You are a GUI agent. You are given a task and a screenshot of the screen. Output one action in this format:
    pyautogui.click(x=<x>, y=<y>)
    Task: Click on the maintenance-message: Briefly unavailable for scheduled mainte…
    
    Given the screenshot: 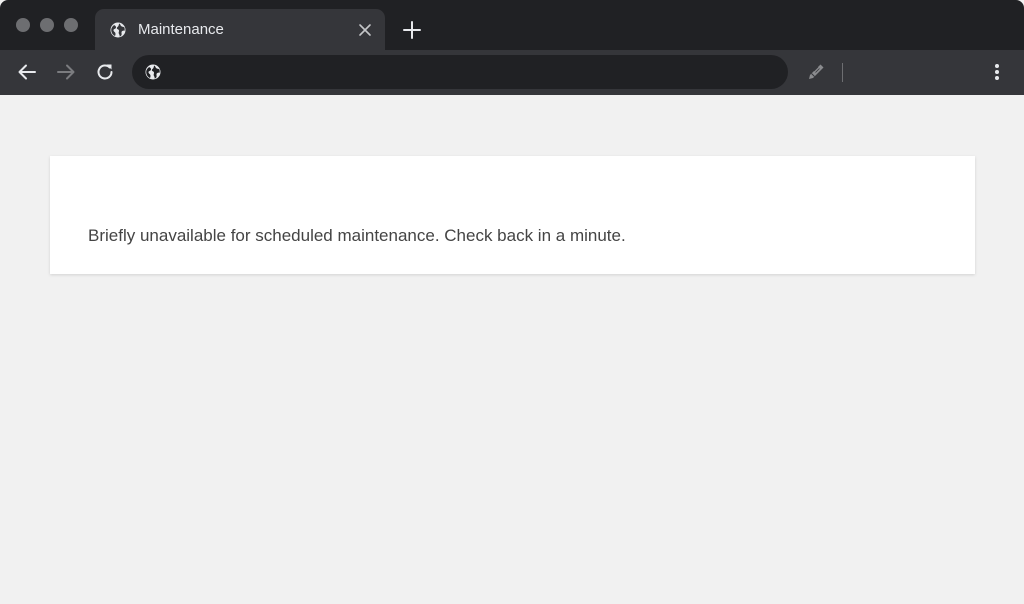 What is the action you would take?
    pyautogui.click(x=357, y=235)
    